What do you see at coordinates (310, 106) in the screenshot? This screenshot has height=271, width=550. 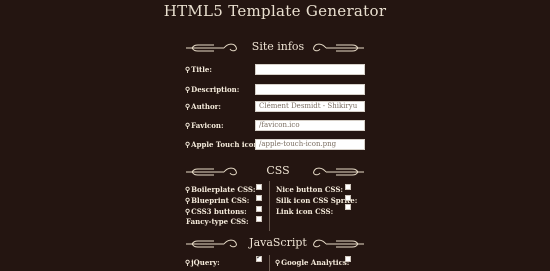 I see `author-input: Clément Desmidt - Shikiryu` at bounding box center [310, 106].